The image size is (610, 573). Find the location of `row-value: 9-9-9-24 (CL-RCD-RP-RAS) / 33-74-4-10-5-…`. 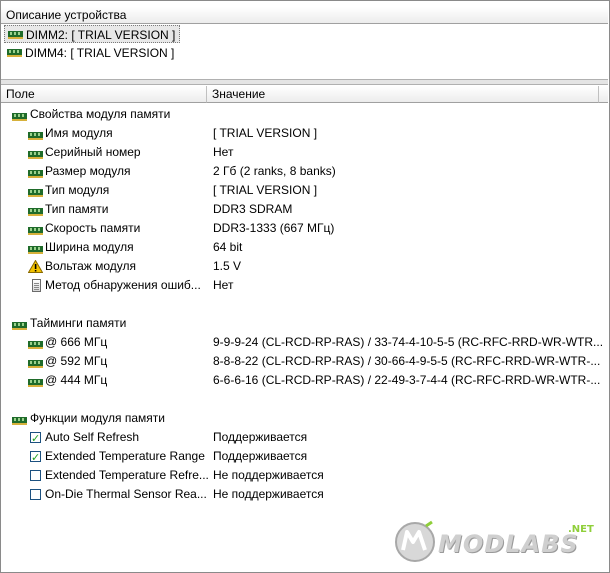

row-value: 9-9-9-24 (CL-RCD-RP-RAS) / 33-74-4-10-5-… is located at coordinates (408, 342).